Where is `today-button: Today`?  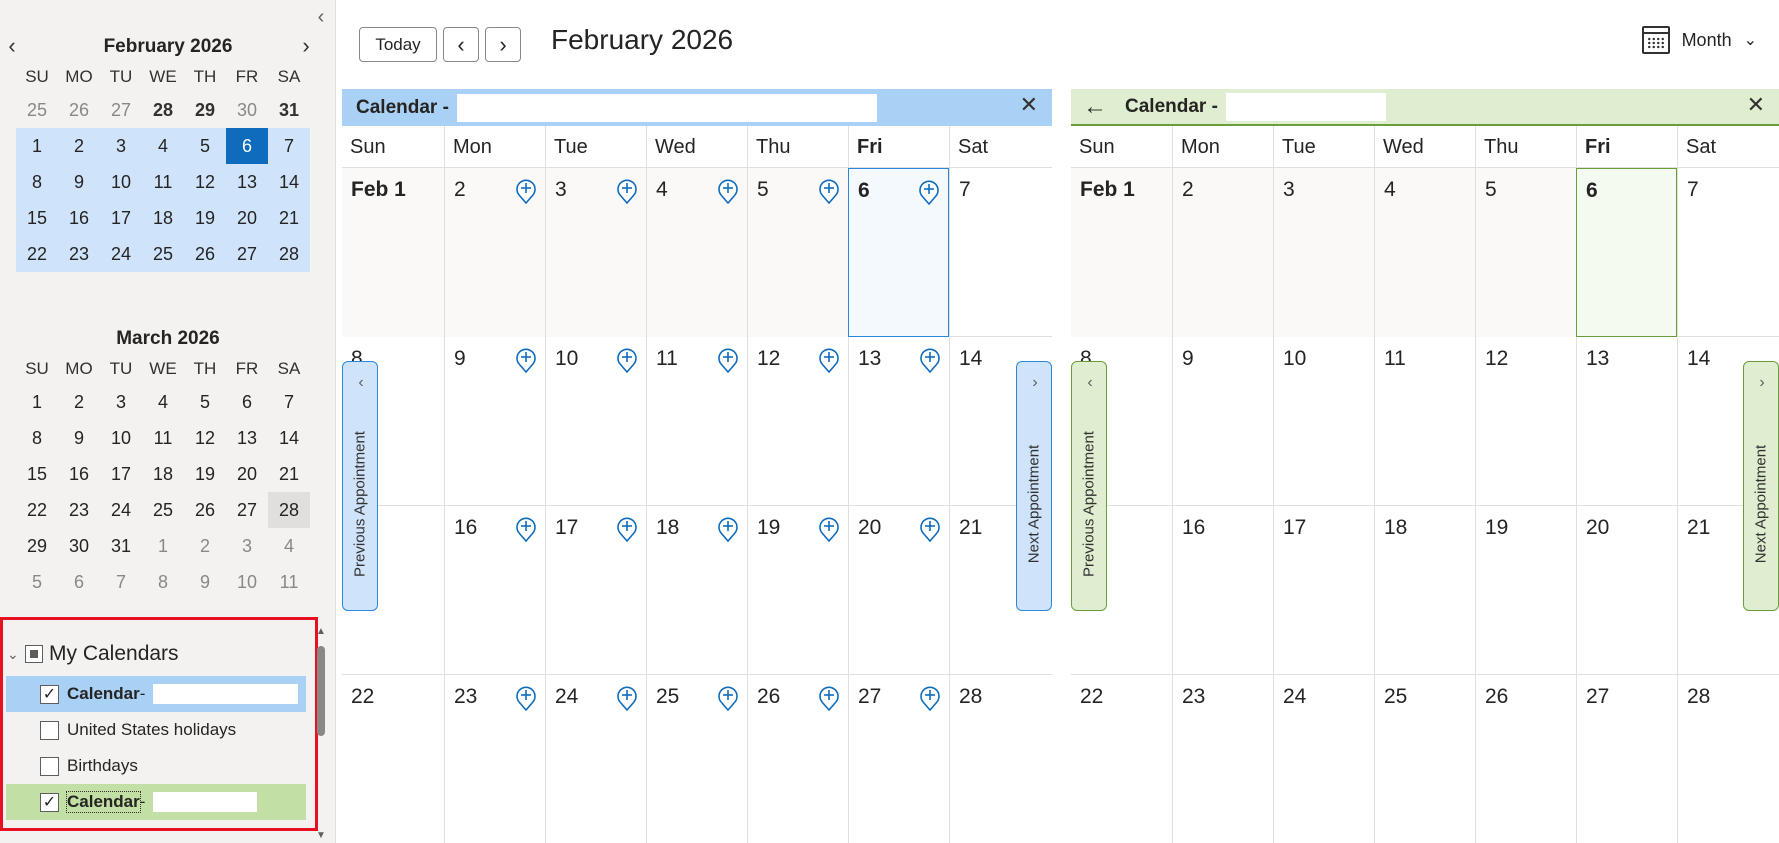
today-button: Today is located at coordinates (398, 44).